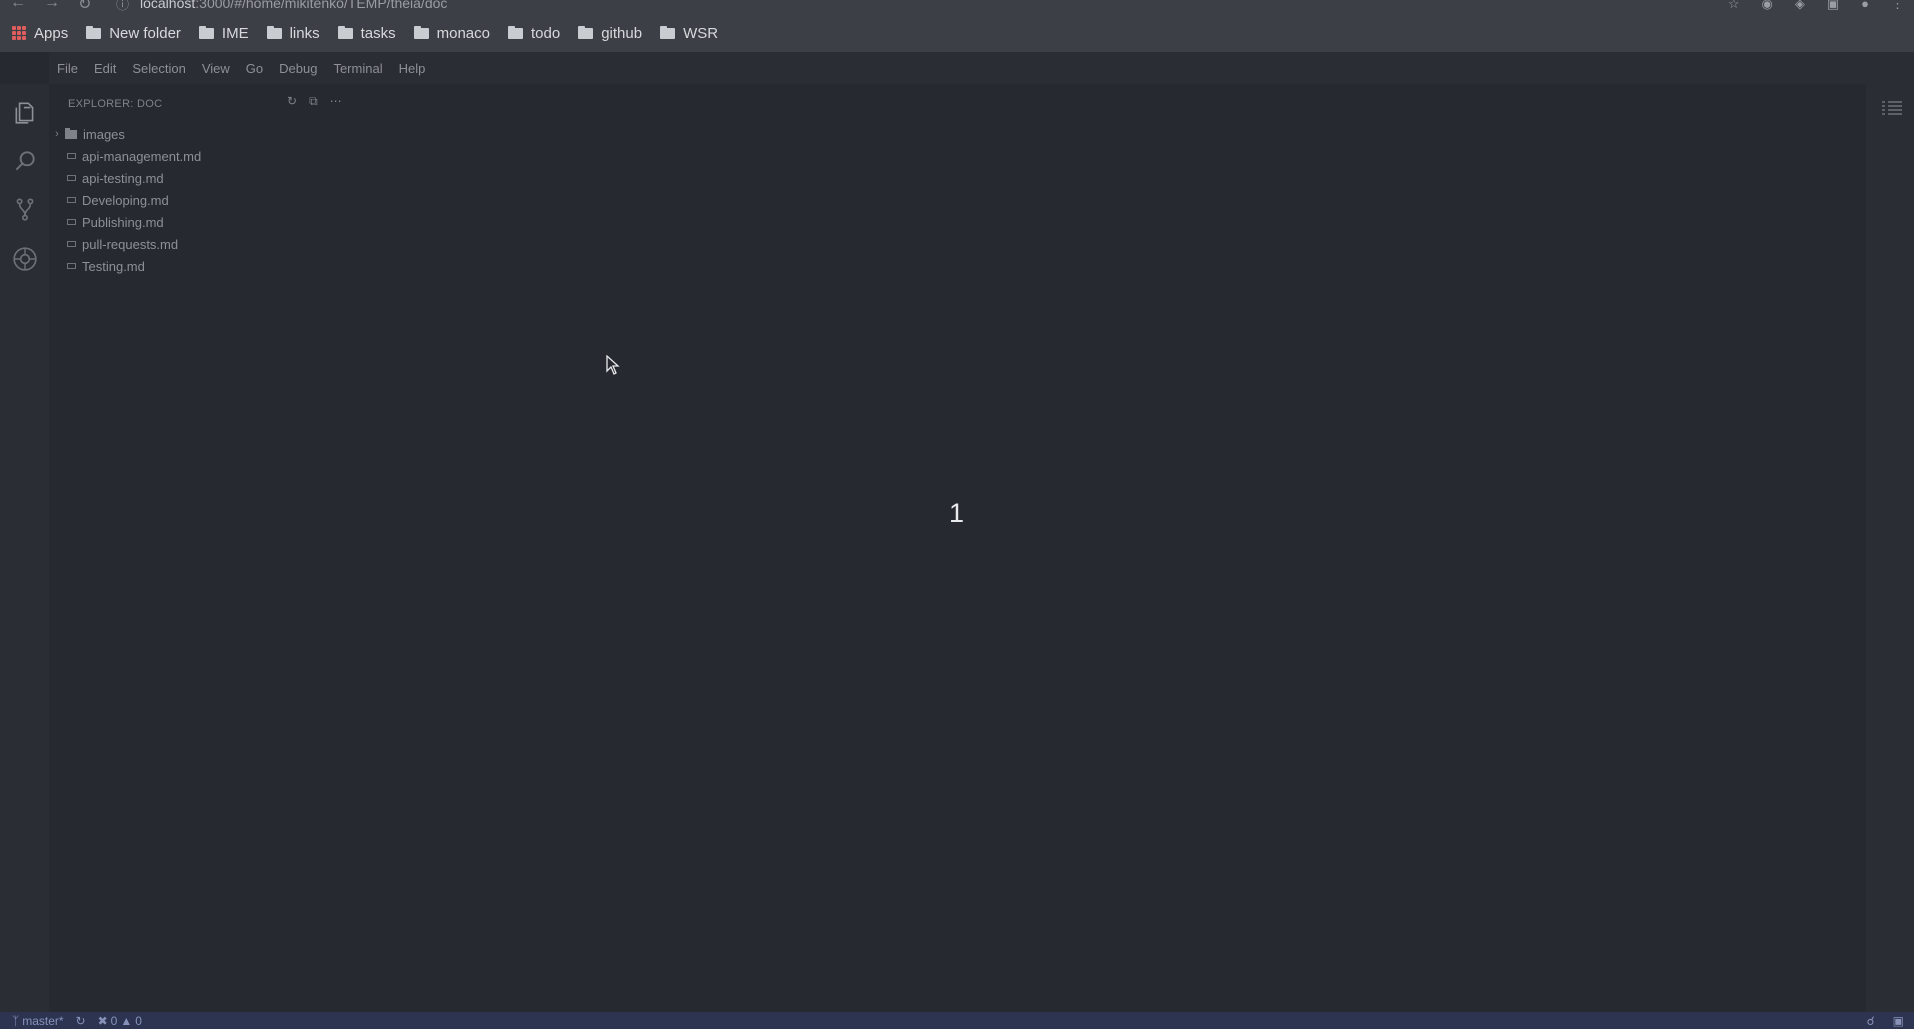  I want to click on explorer-title: EXPLORER: DOC, so click(115, 104).